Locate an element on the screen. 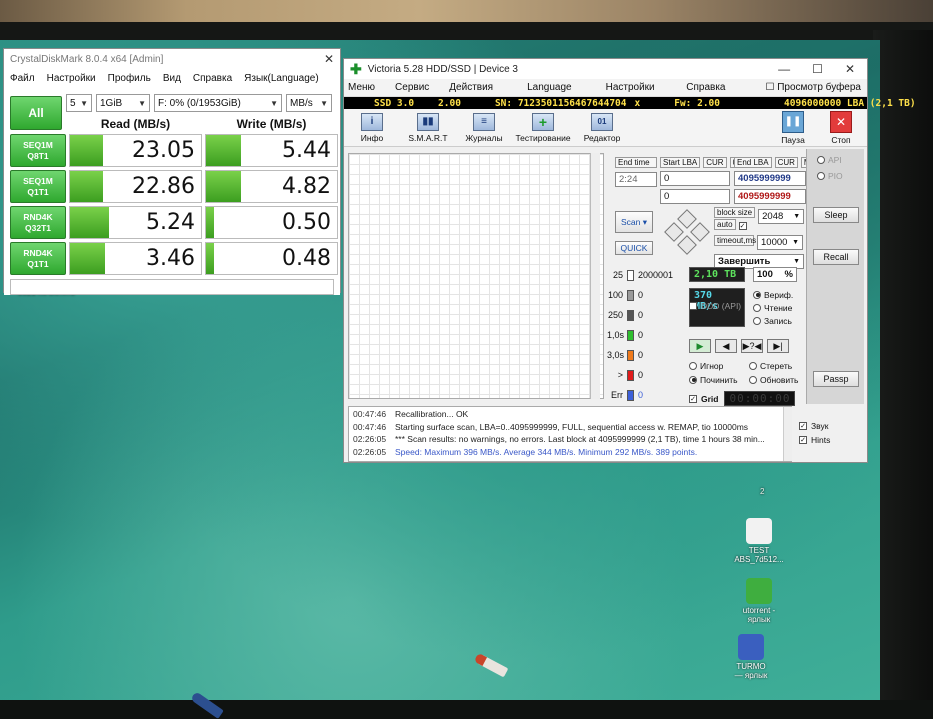  sound-checkbox: ✓ is located at coordinates (803, 426).